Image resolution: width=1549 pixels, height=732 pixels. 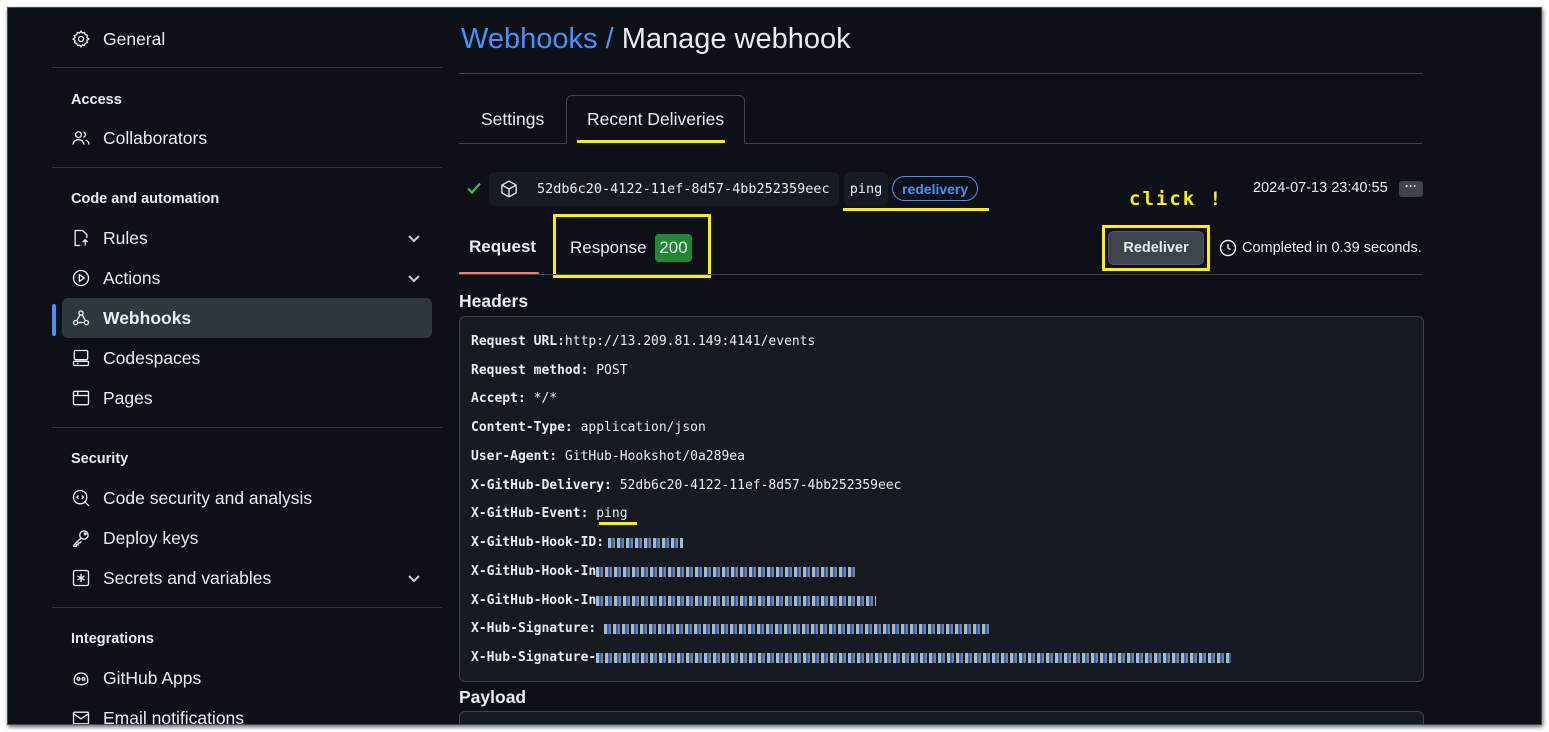 I want to click on sidebar-item-pages: Pages, so click(x=247, y=398).